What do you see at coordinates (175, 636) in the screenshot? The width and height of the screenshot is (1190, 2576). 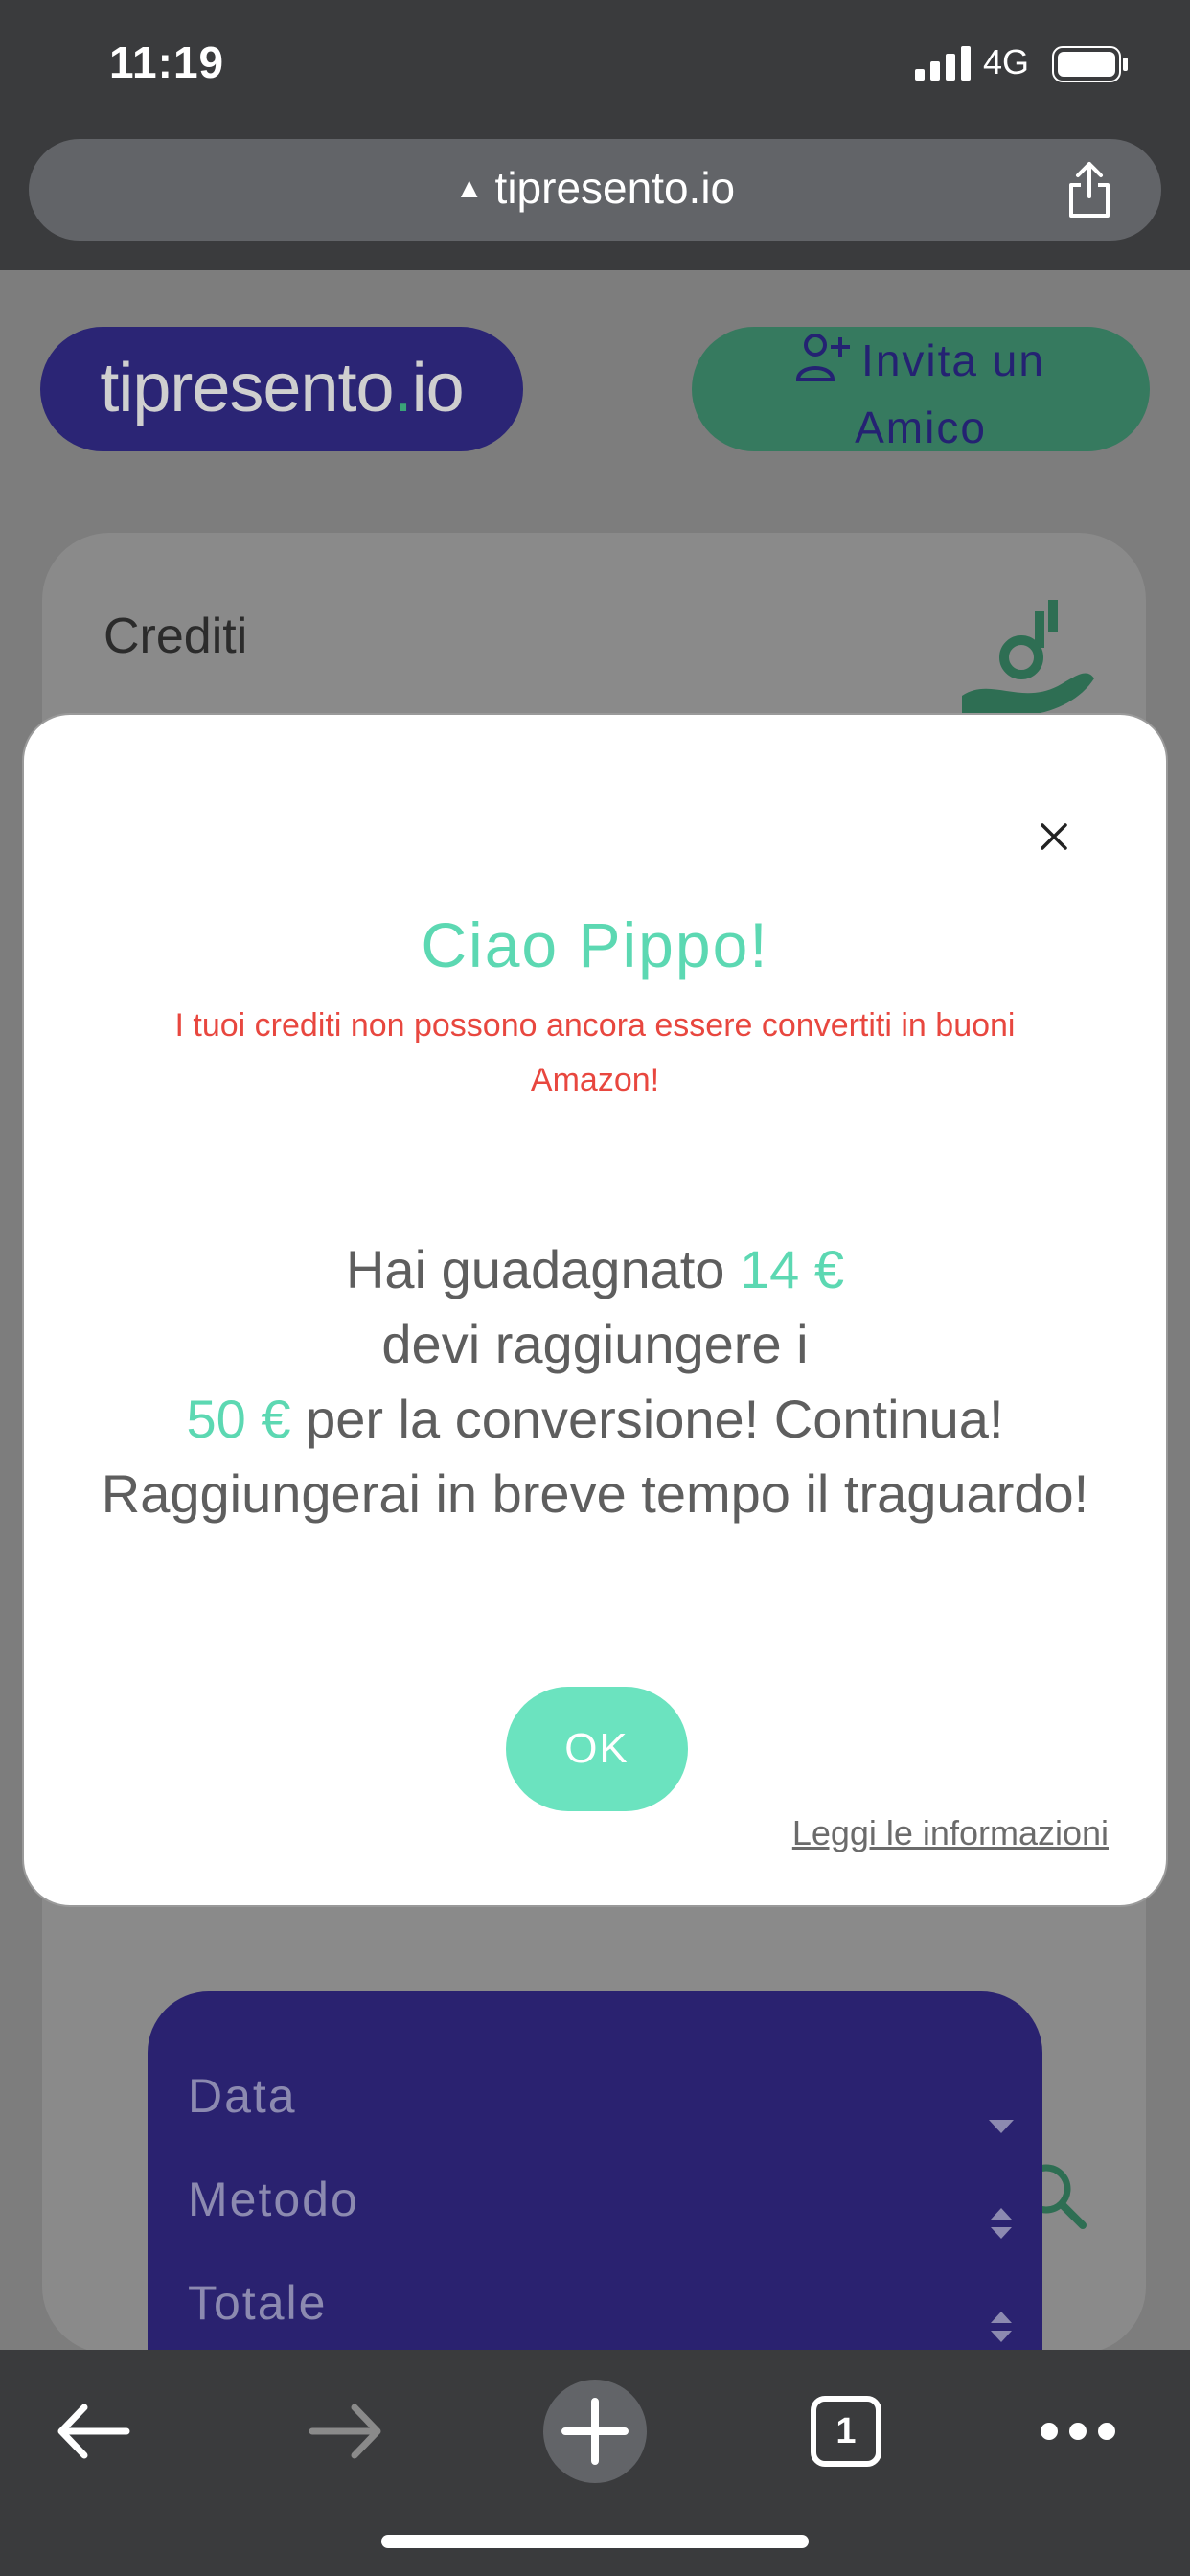 I see `credits-title: Crediti` at bounding box center [175, 636].